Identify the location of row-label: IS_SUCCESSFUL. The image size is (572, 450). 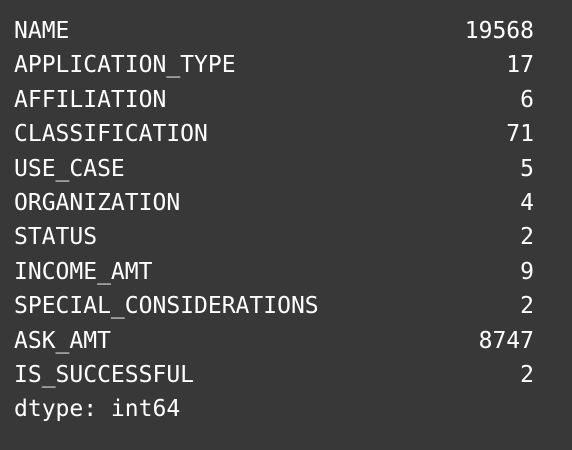
(104, 374).